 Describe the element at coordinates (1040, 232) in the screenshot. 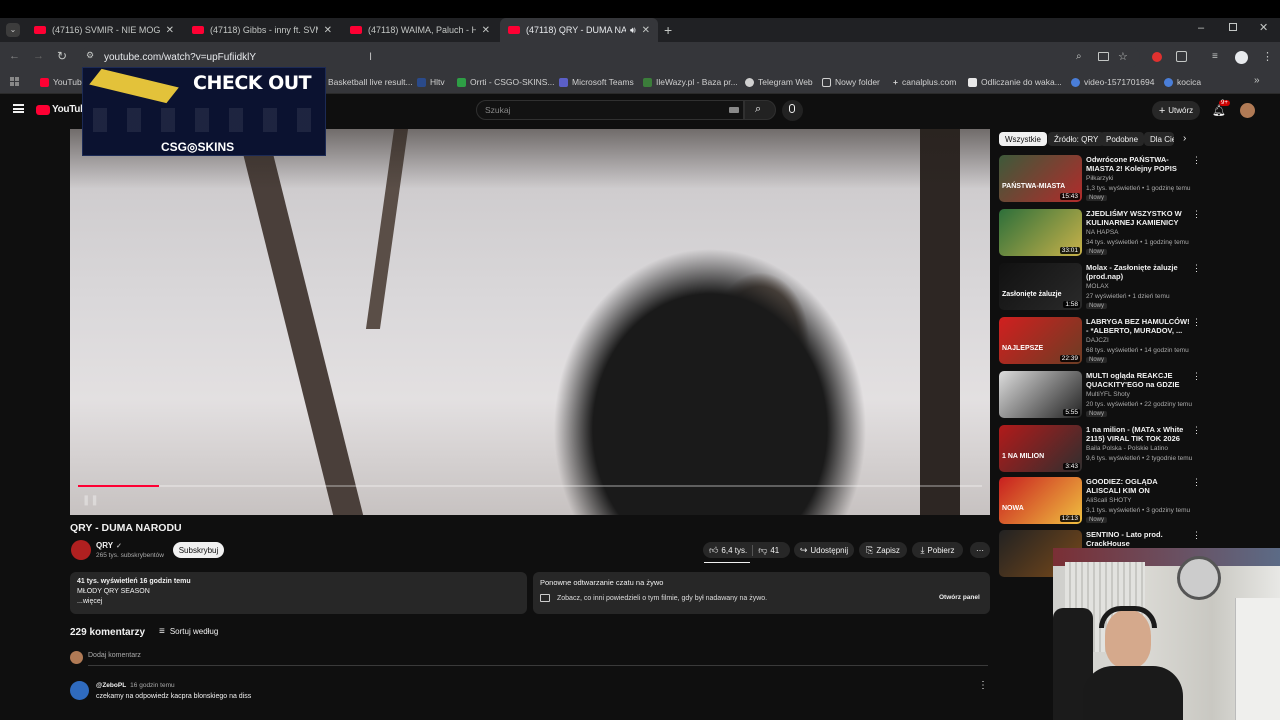

I see `video-thumbnail: 33:01` at that location.